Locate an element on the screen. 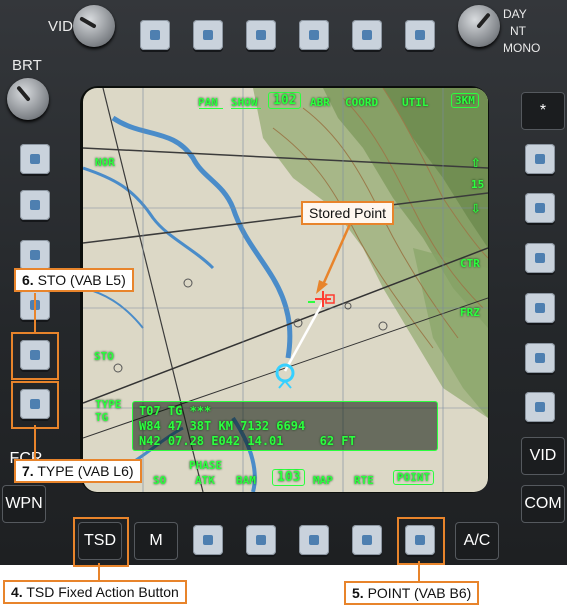 The width and height of the screenshot is (567, 611). point-label: POINT is located at coordinates (414, 477).